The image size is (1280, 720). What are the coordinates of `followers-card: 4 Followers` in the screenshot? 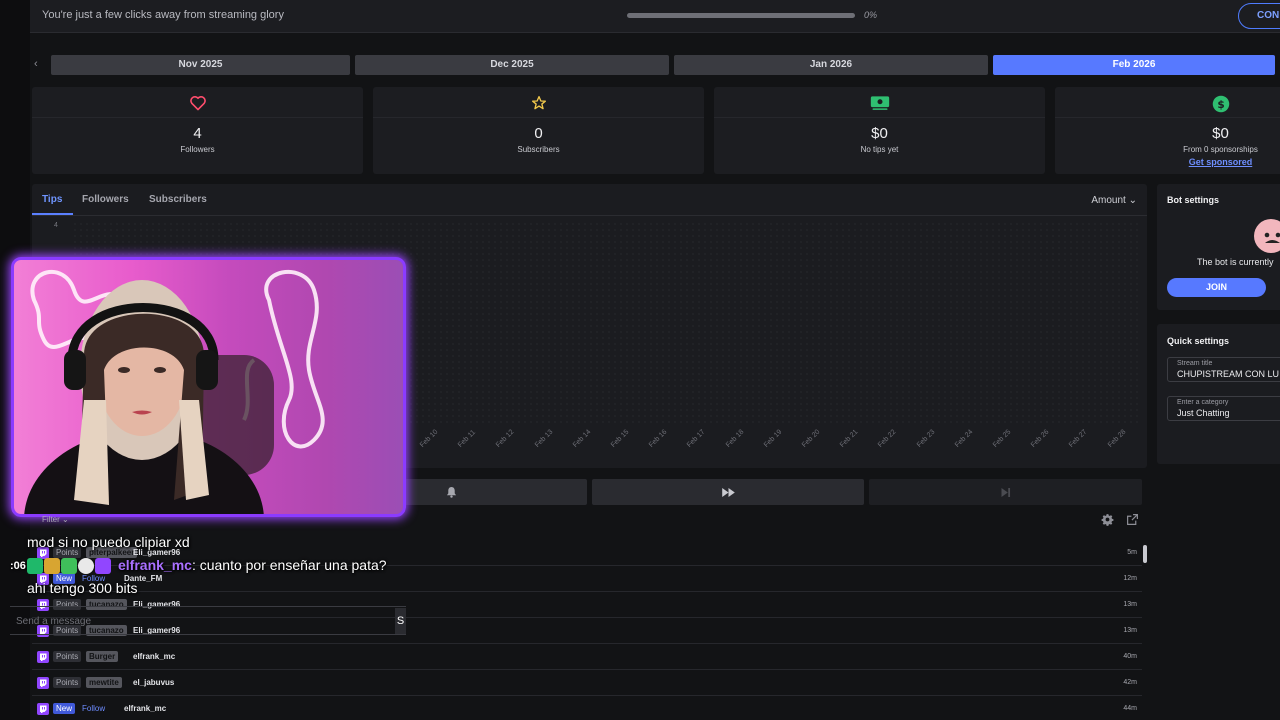 It's located at (197, 130).